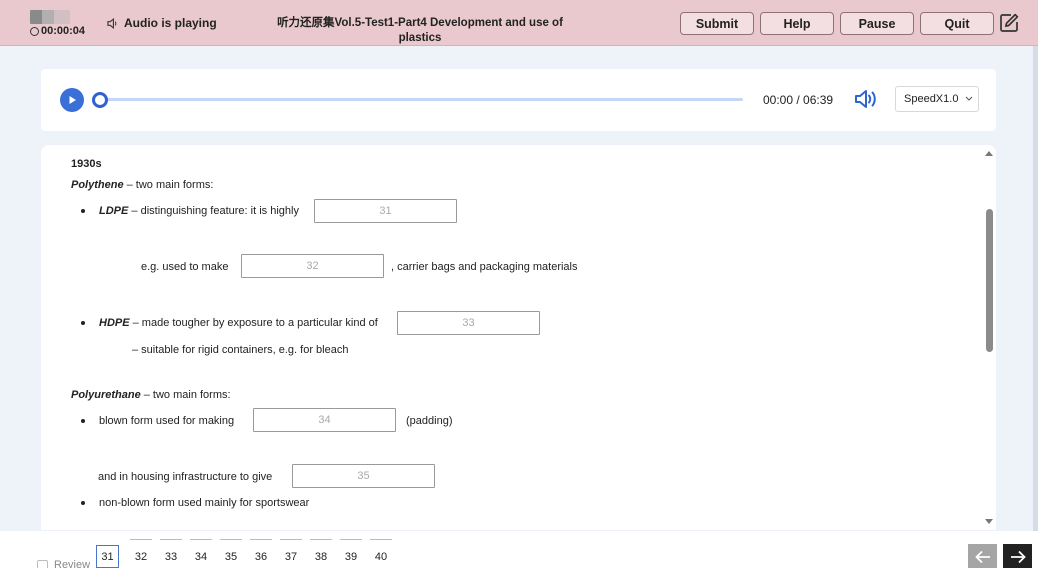  What do you see at coordinates (969, 98) in the screenshot?
I see `chevron-down-icon` at bounding box center [969, 98].